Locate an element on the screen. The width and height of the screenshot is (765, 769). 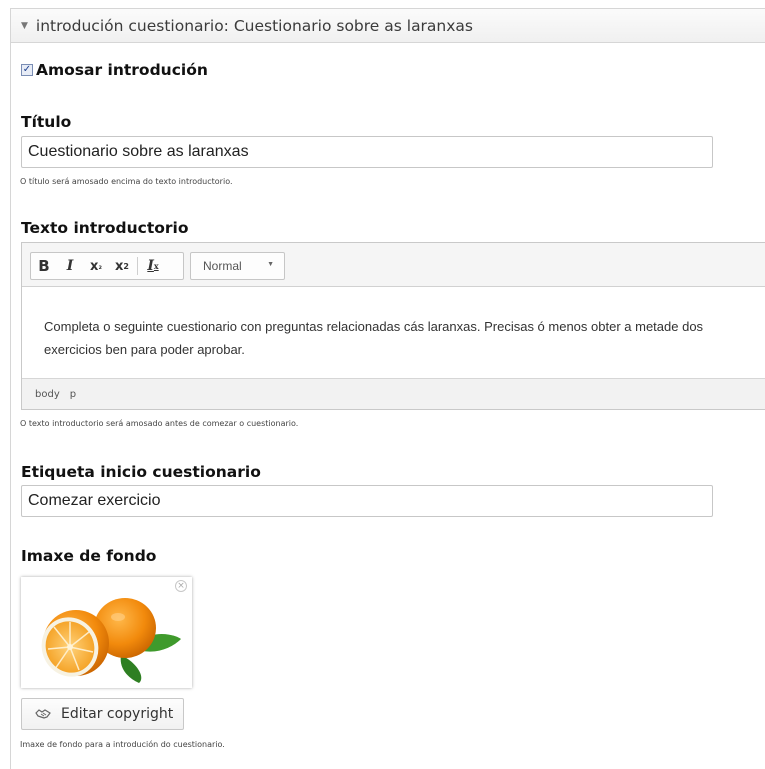
background-image-label: Imaxe de fondo is located at coordinates (89, 556).